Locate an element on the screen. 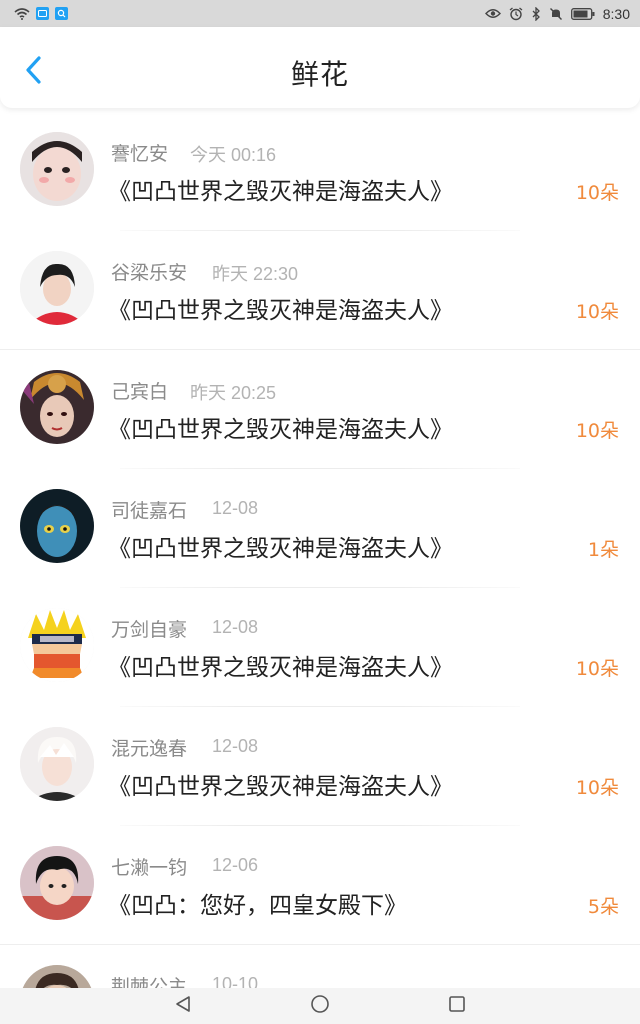 The width and height of the screenshot is (640, 1024). timestamp: 10-10 is located at coordinates (235, 981).